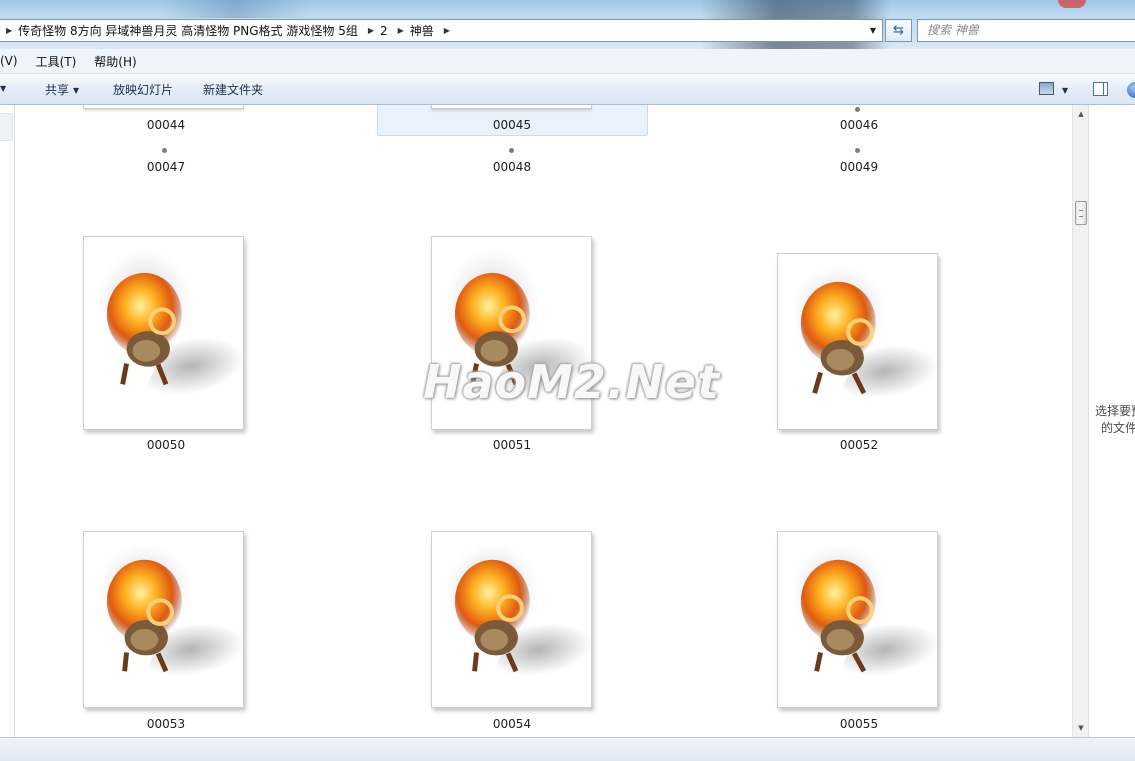  What do you see at coordinates (57, 90) in the screenshot?
I see `share-label: 共享` at bounding box center [57, 90].